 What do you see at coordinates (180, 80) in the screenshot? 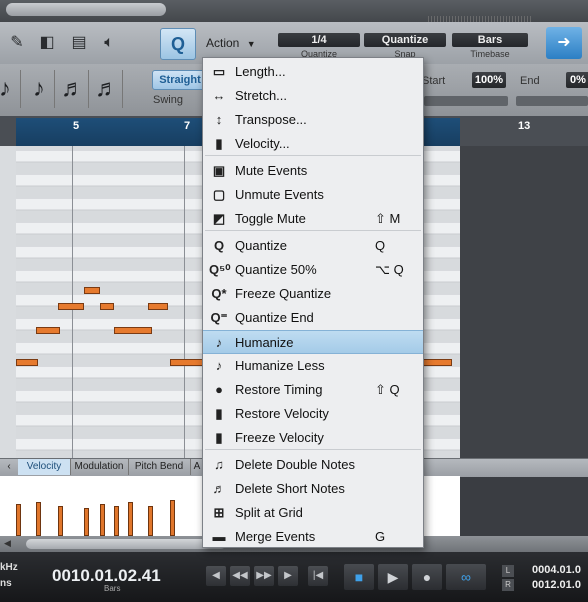
I see `straight-button: Straight` at bounding box center [180, 80].